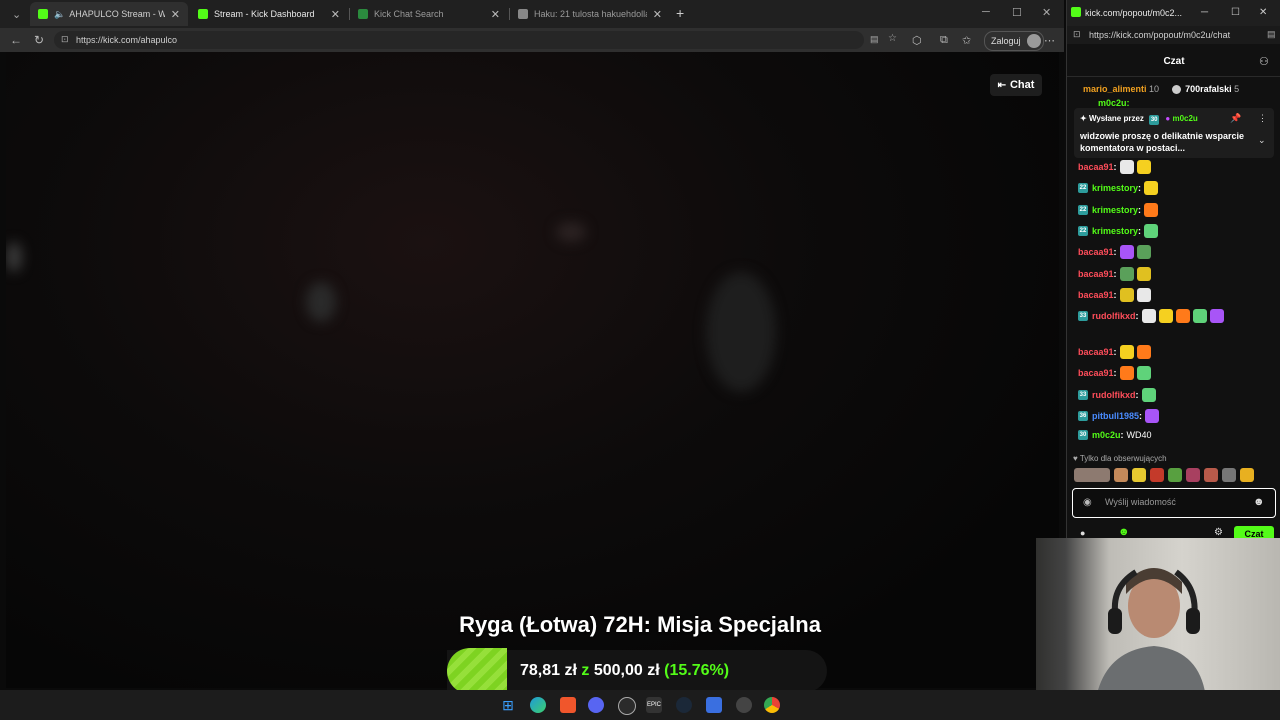 The width and height of the screenshot is (1280, 720). What do you see at coordinates (1235, 118) in the screenshot?
I see `pin-icon: 📌` at bounding box center [1235, 118].